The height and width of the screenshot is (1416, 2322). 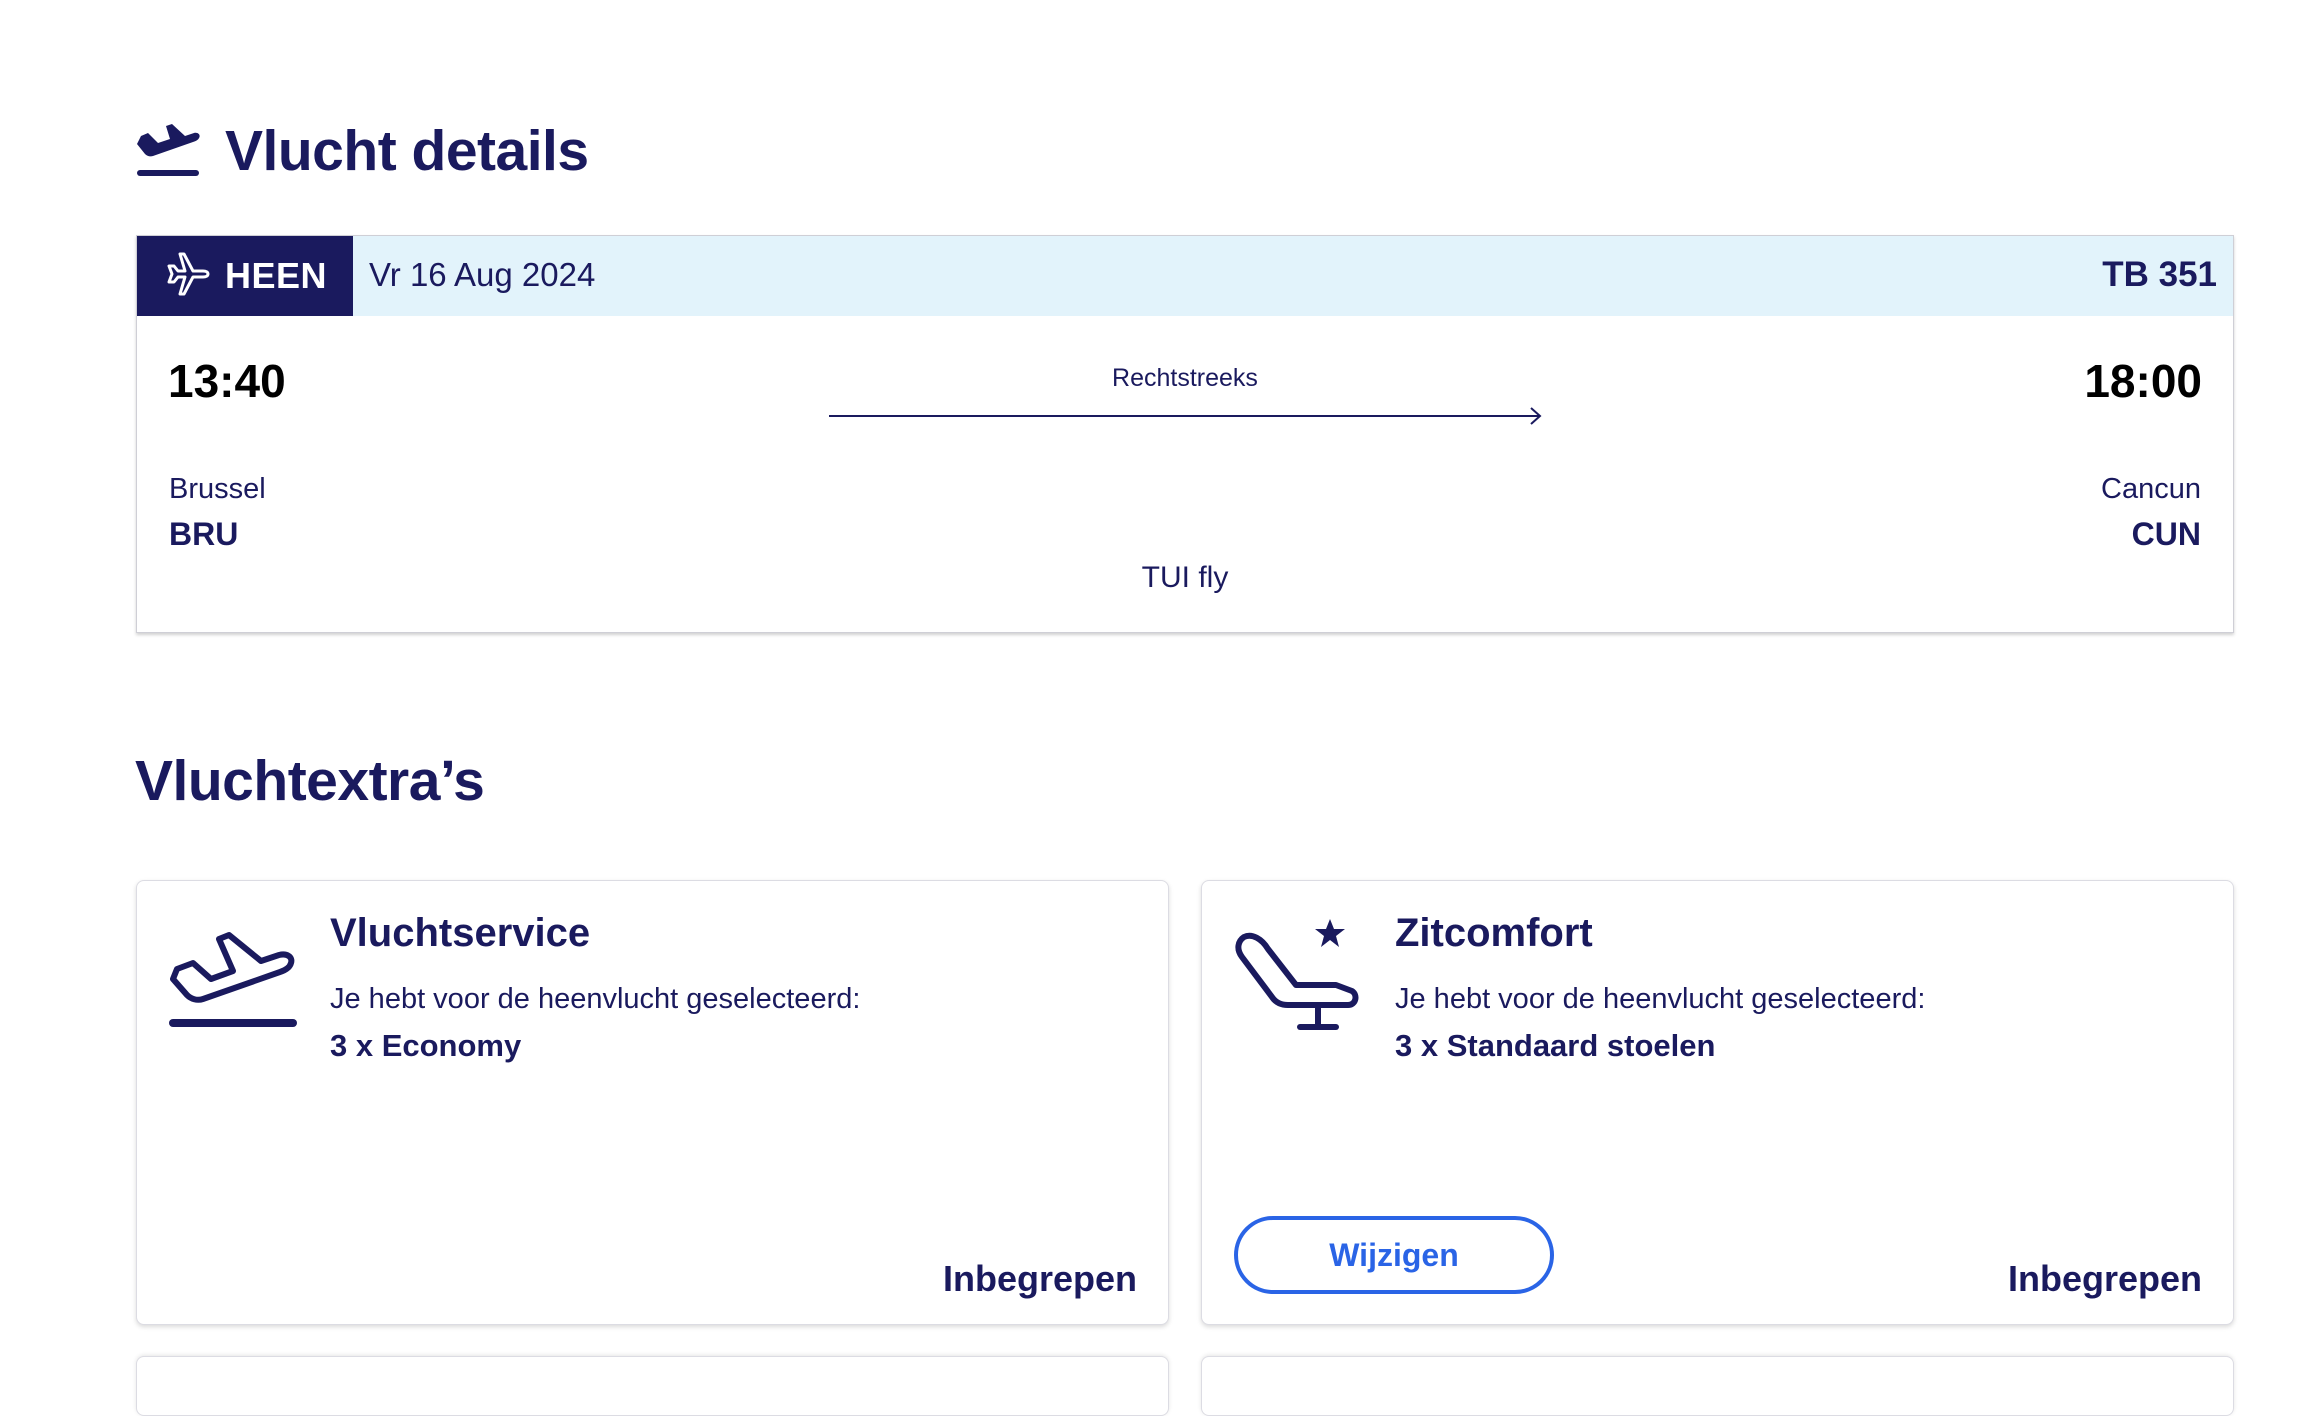 What do you see at coordinates (1555, 1045) in the screenshot?
I see `card-value: 3 x Standaard stoelen` at bounding box center [1555, 1045].